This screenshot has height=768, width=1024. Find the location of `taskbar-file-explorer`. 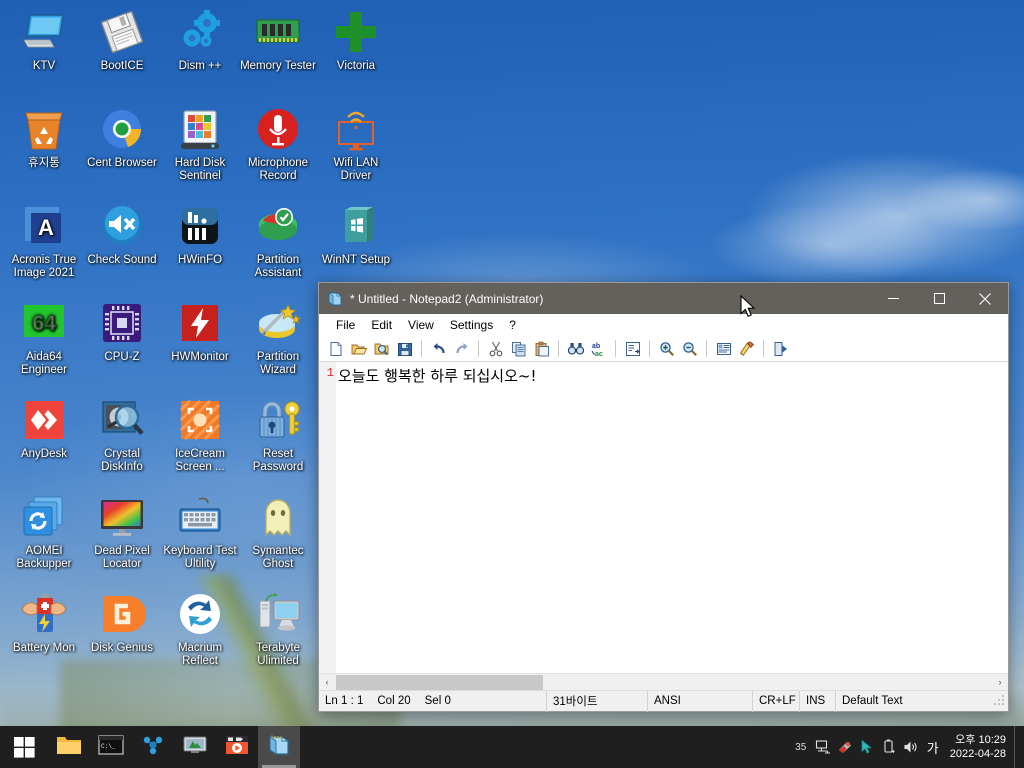

taskbar-file-explorer is located at coordinates (69, 747).